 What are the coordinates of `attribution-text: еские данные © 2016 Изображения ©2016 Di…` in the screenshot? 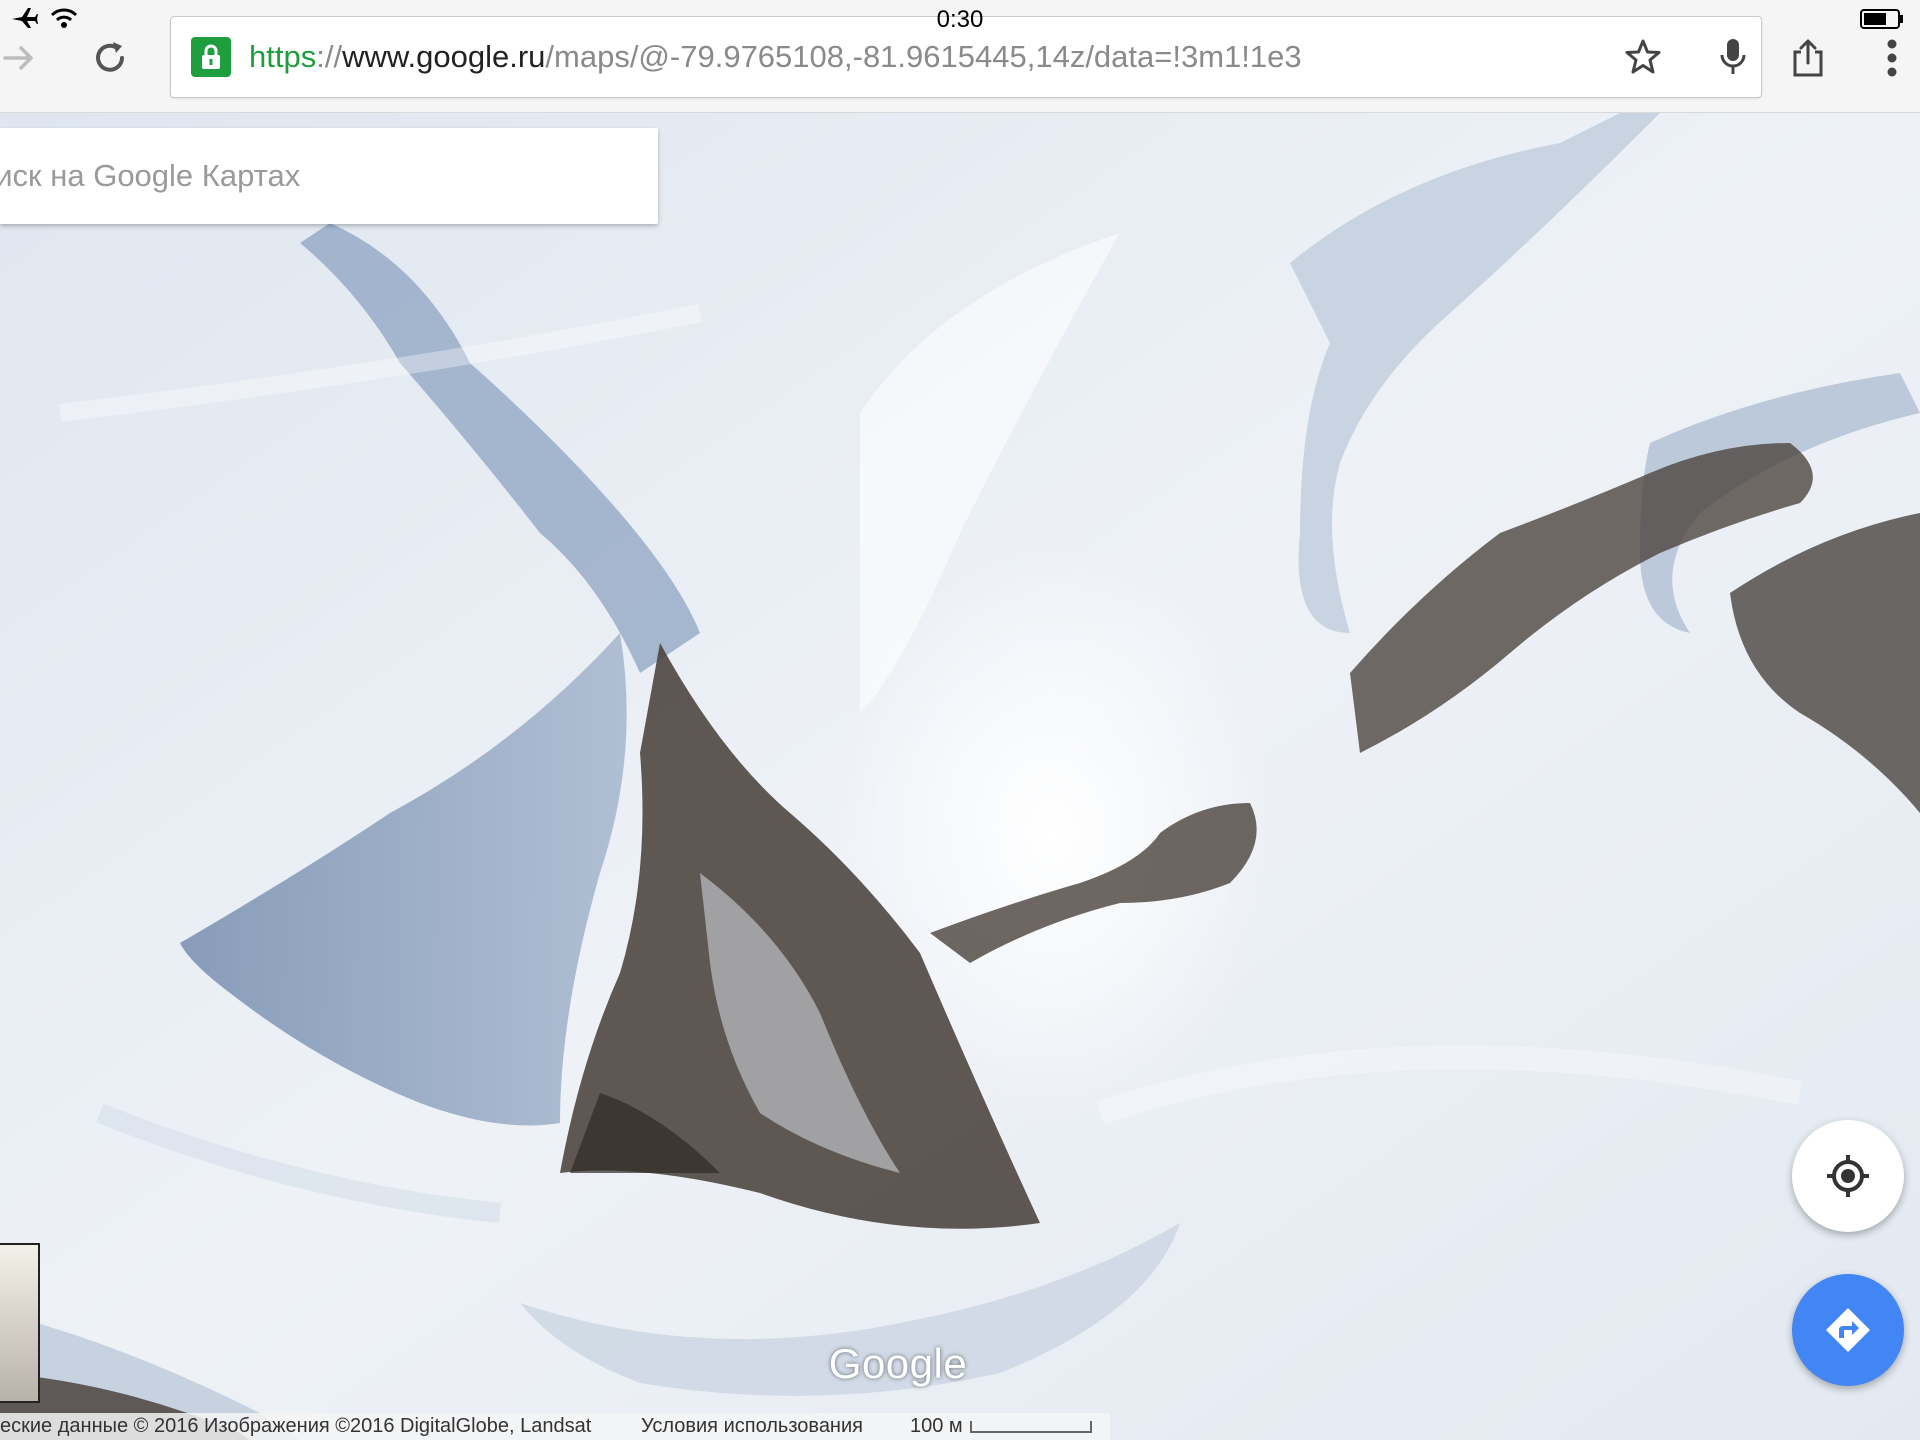 It's located at (296, 1426).